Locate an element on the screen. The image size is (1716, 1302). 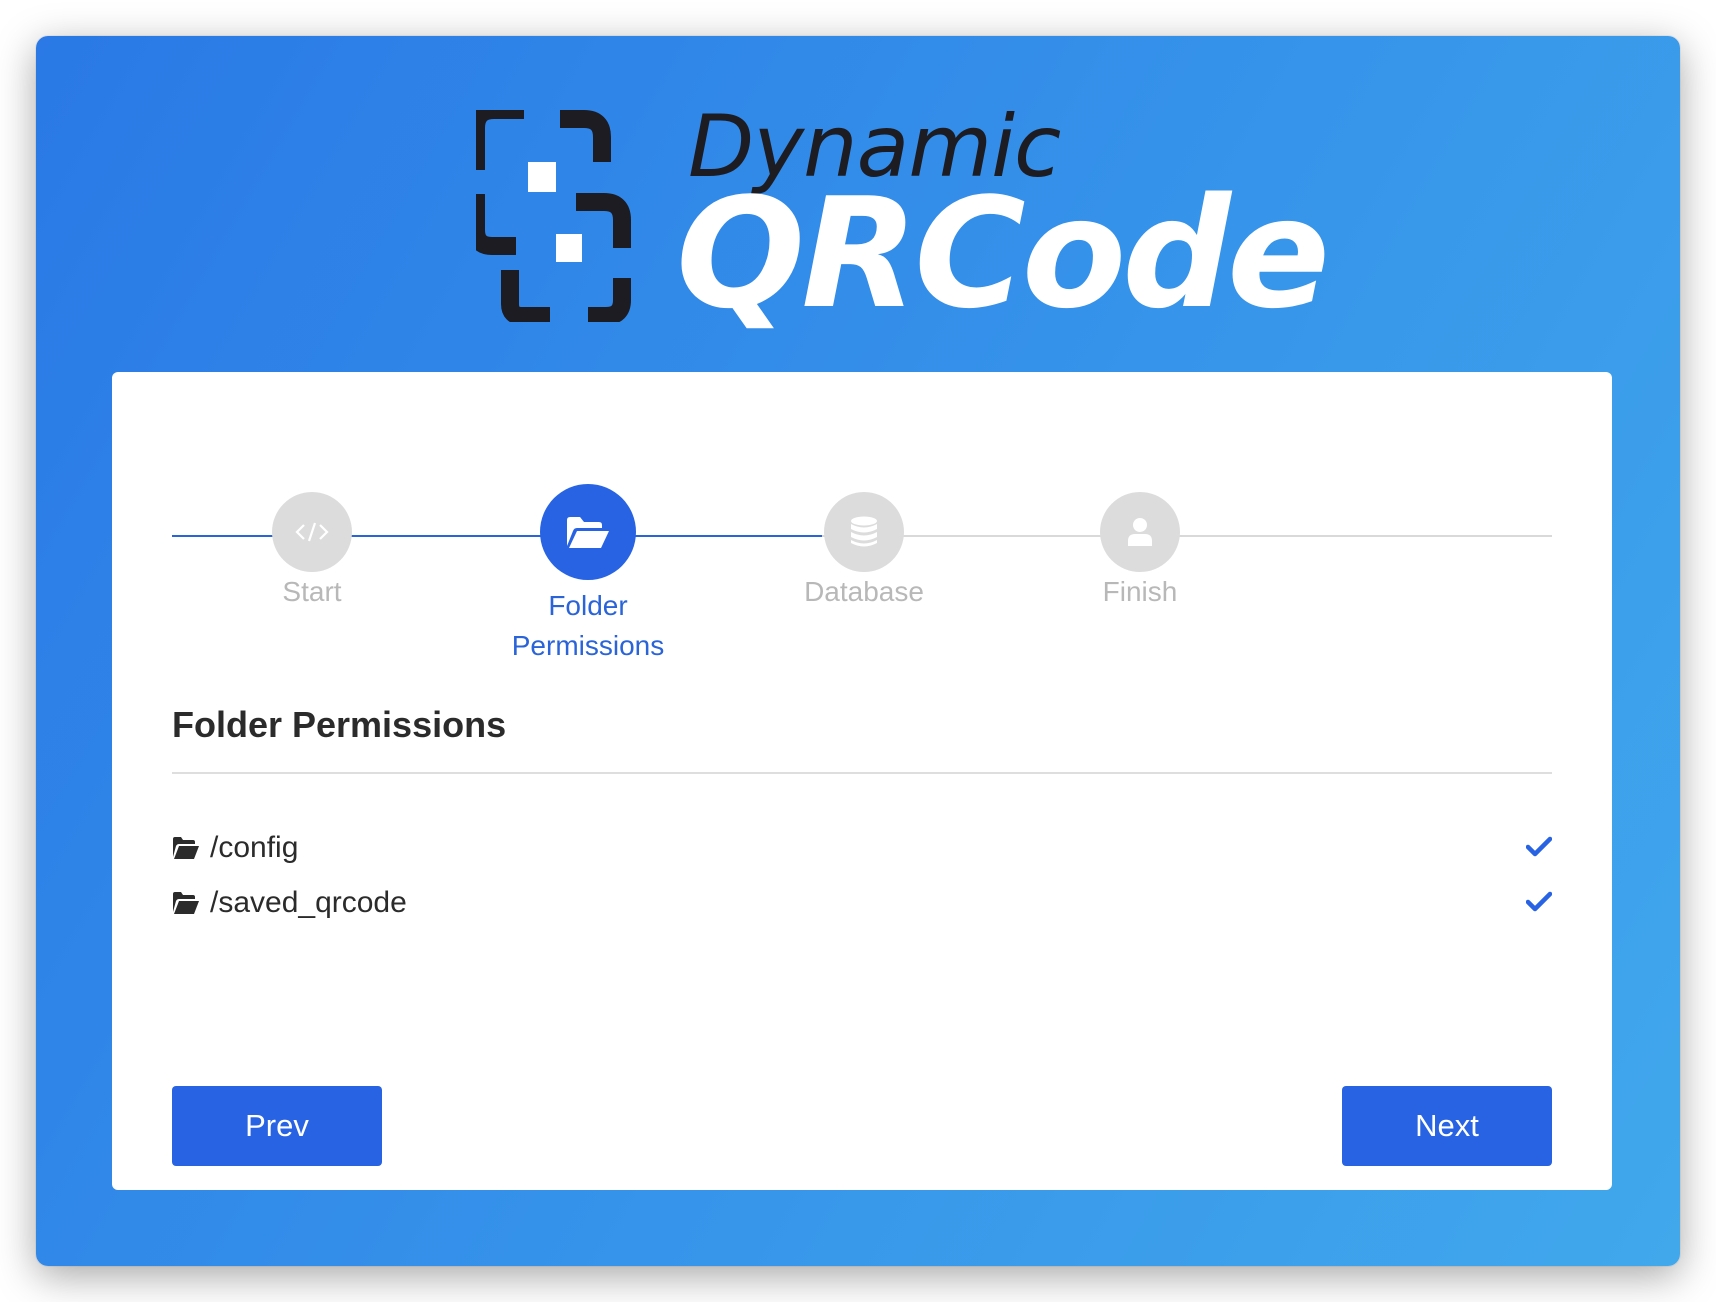
step-label-start: Start is located at coordinates (312, 591).